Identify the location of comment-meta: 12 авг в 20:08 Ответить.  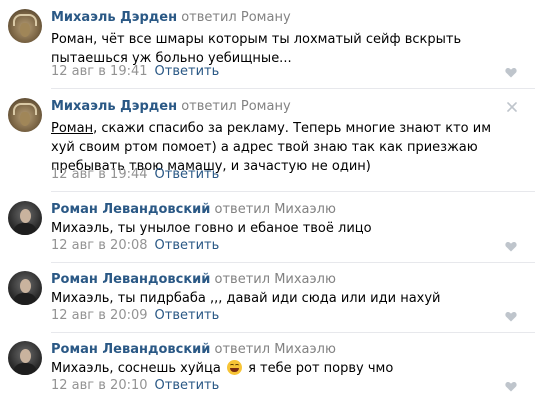
(135, 245).